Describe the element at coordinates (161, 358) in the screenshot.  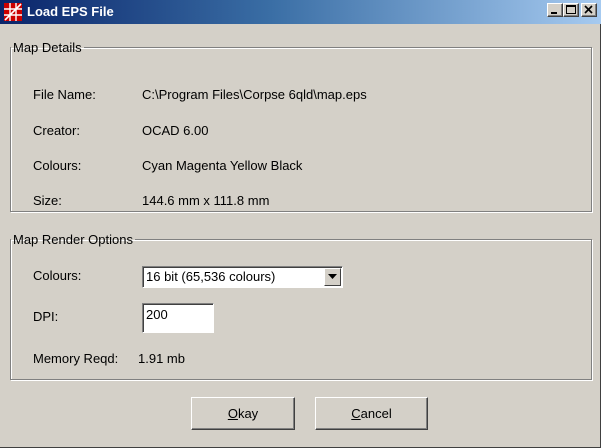
I see `memory-reqd-value: 1.91 mb` at that location.